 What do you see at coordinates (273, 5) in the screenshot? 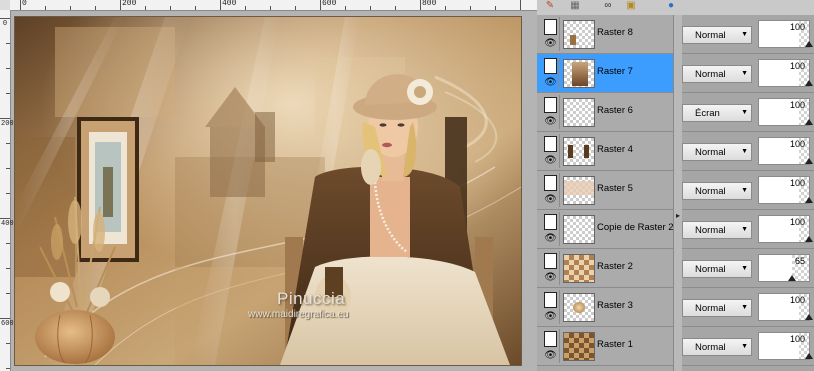
I see `horizontal-ruler: 0 200 400 600 800` at bounding box center [273, 5].